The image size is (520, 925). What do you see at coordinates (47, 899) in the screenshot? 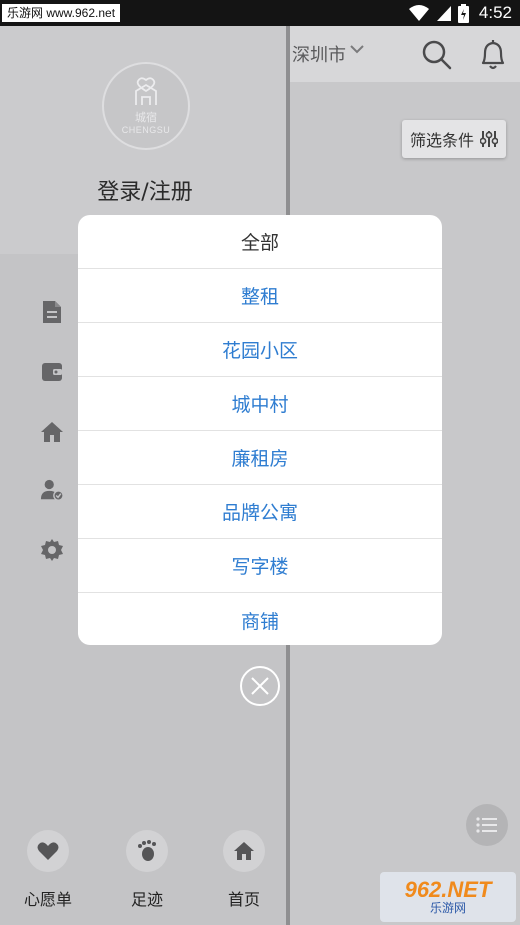
I see `wishlist-label: 心愿单` at bounding box center [47, 899].